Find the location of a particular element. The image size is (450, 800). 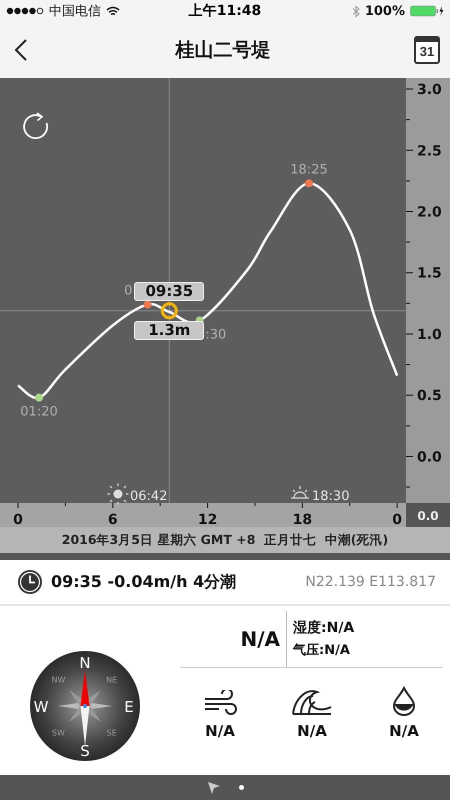

clock-icon is located at coordinates (30, 582).